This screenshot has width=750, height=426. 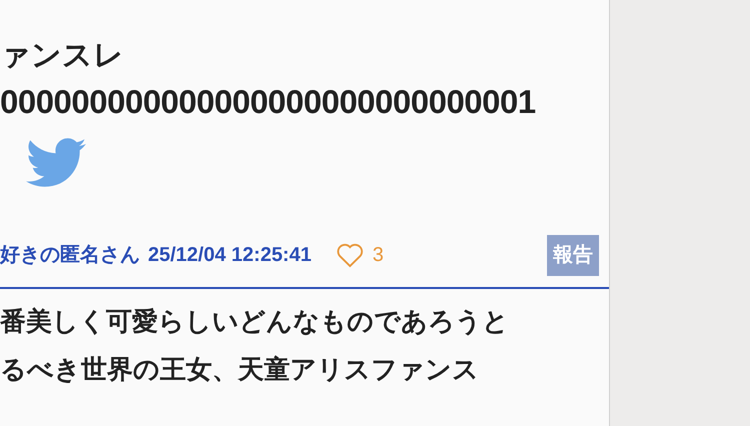 What do you see at coordinates (350, 255) in the screenshot?
I see `heart-icon` at bounding box center [350, 255].